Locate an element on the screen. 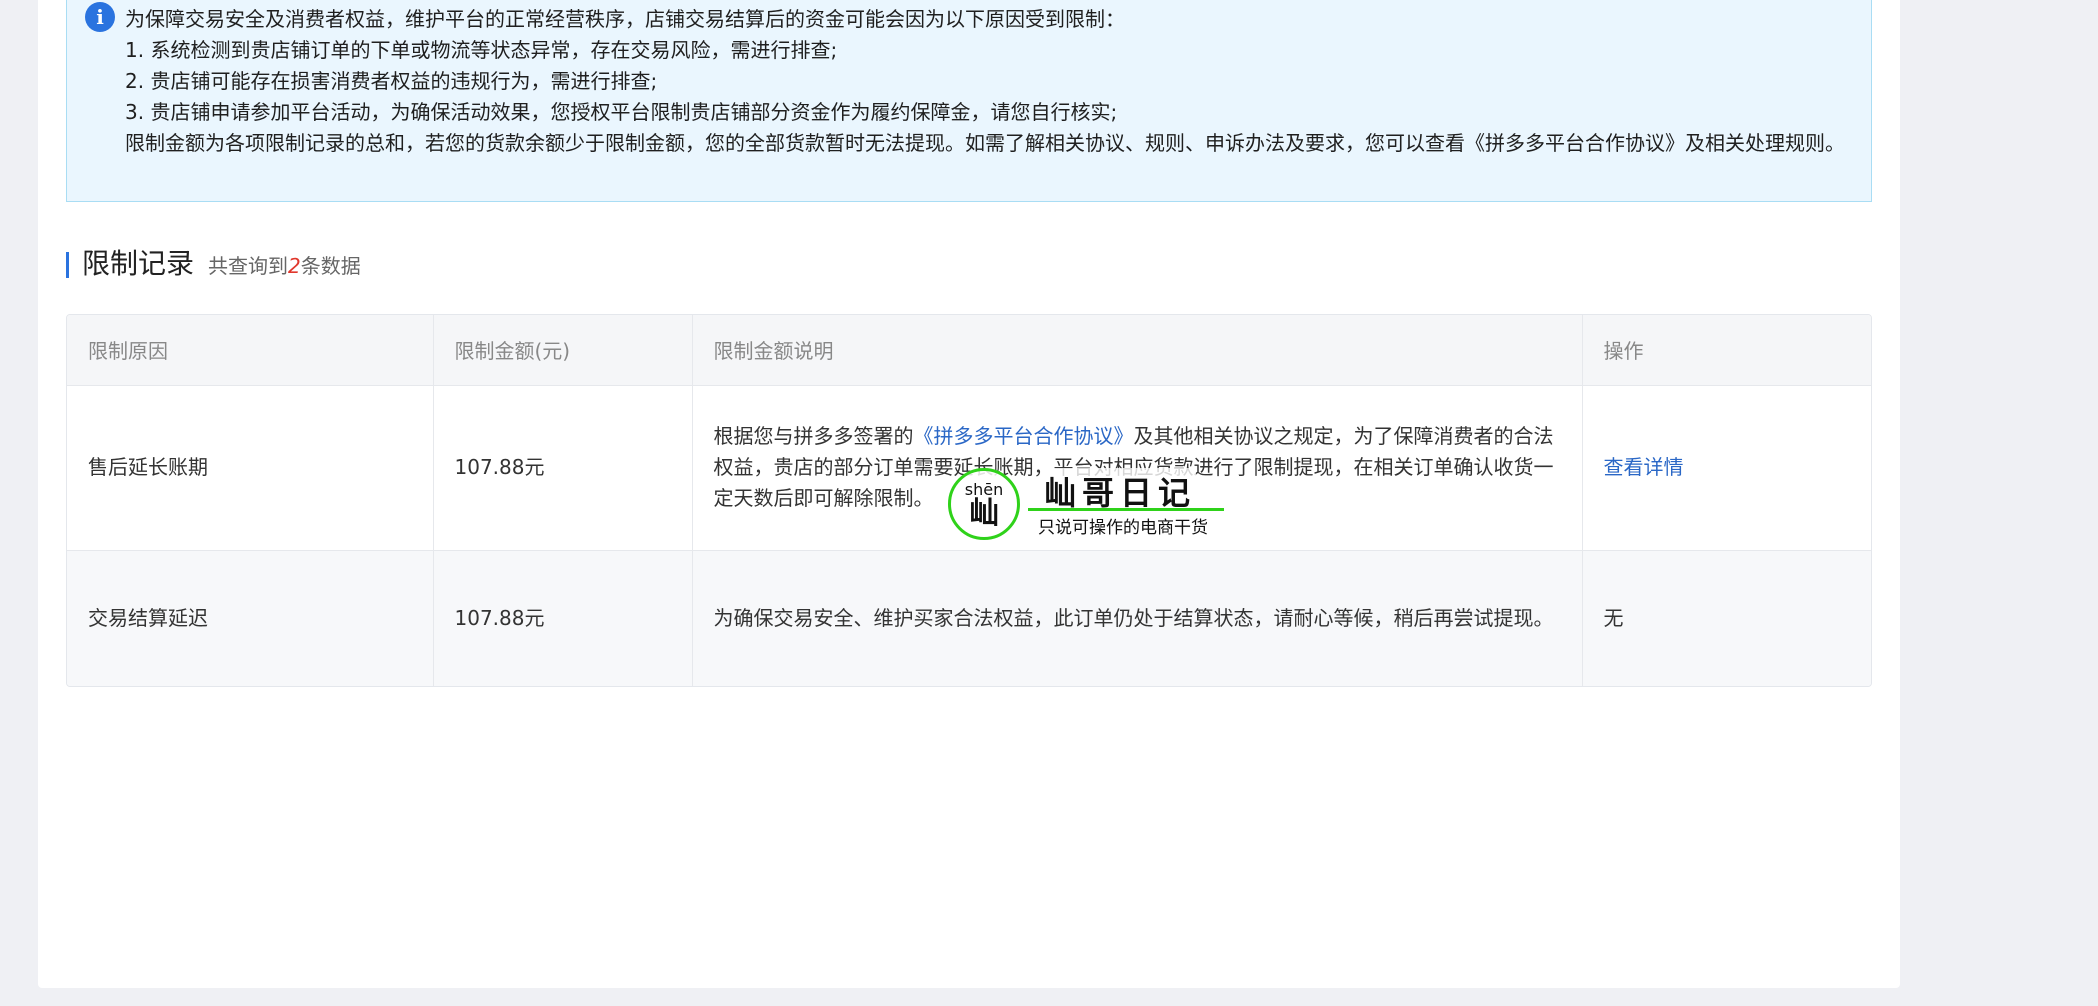 The width and height of the screenshot is (2098, 1006). section-title: 限制记录 is located at coordinates (138, 263).